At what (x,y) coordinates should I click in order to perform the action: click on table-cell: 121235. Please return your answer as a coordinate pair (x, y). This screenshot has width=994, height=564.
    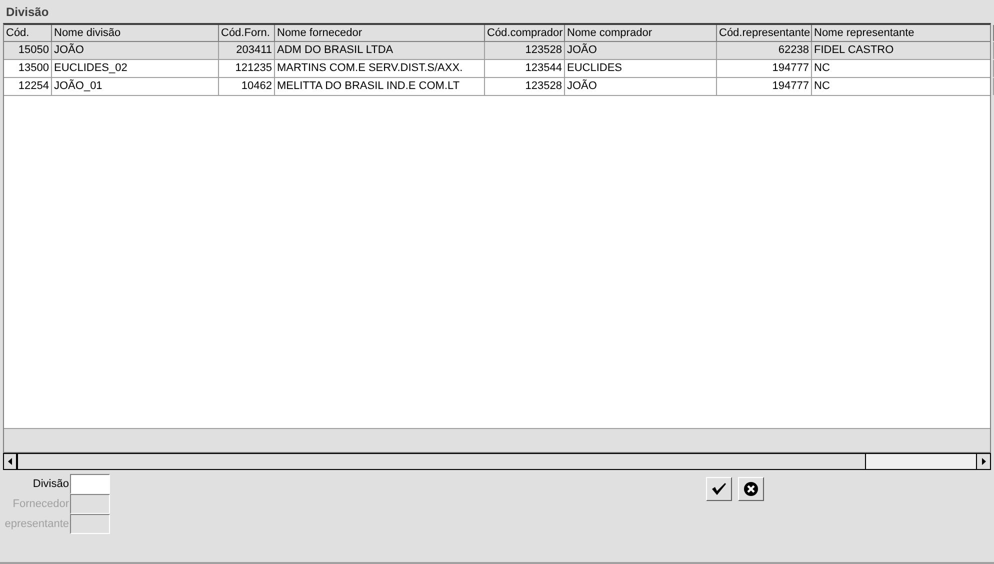
    Looking at the image, I should click on (247, 68).